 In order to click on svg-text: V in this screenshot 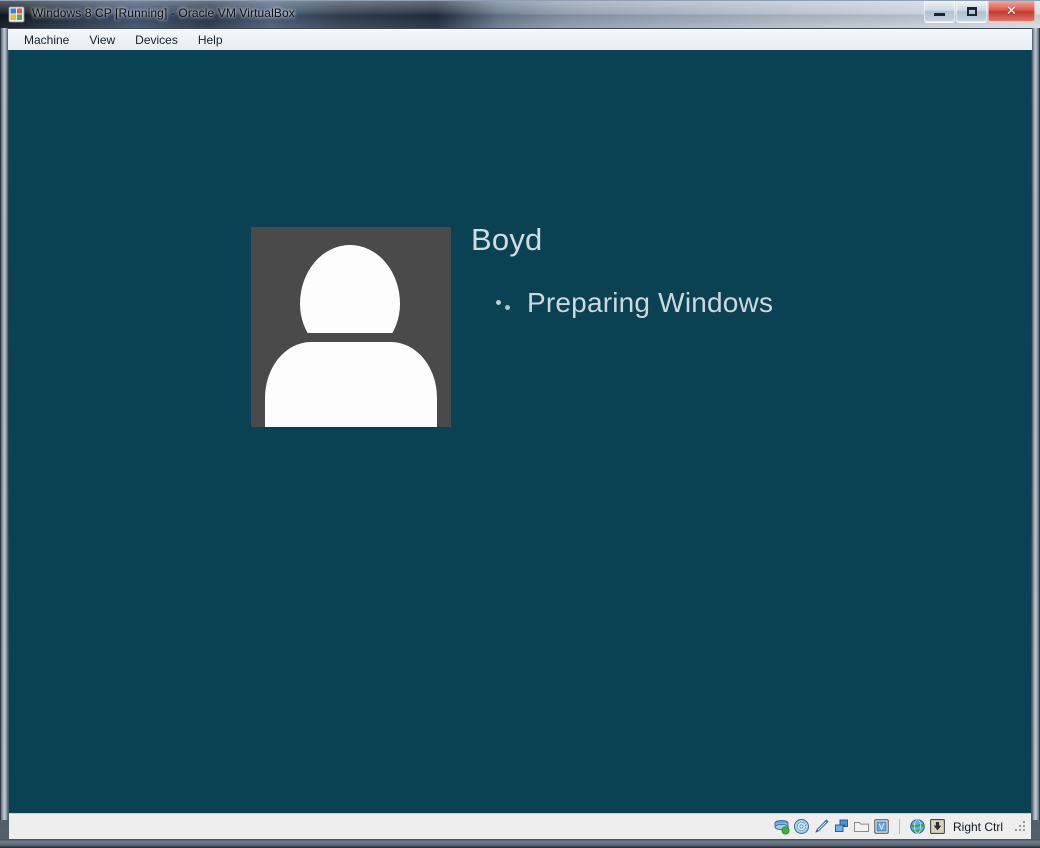, I will do `click(882, 827)`.